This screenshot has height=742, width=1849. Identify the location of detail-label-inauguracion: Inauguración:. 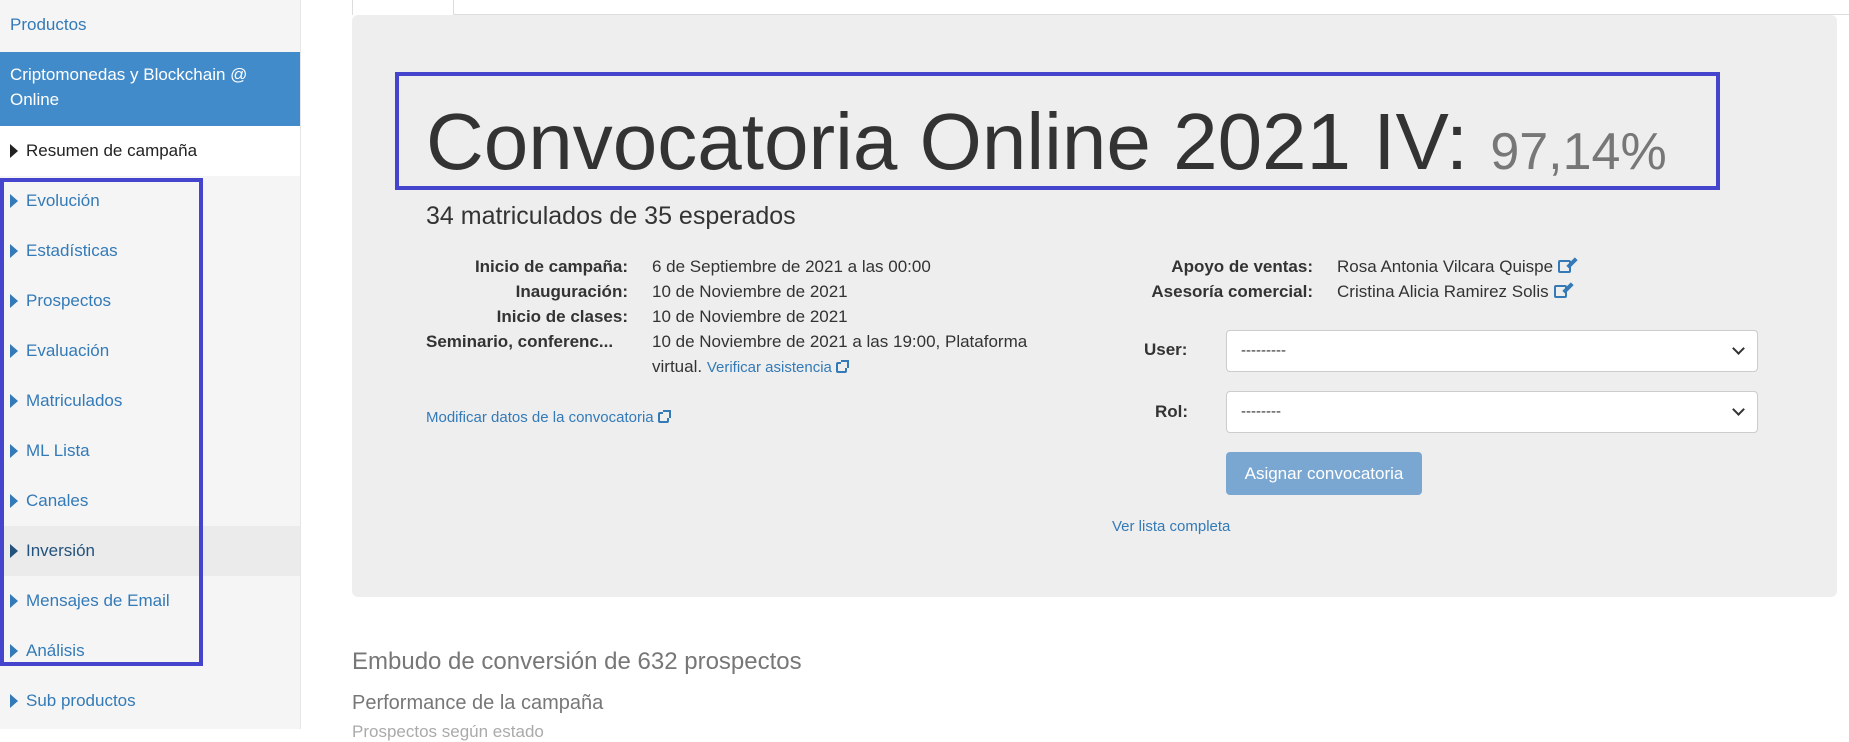
(571, 291).